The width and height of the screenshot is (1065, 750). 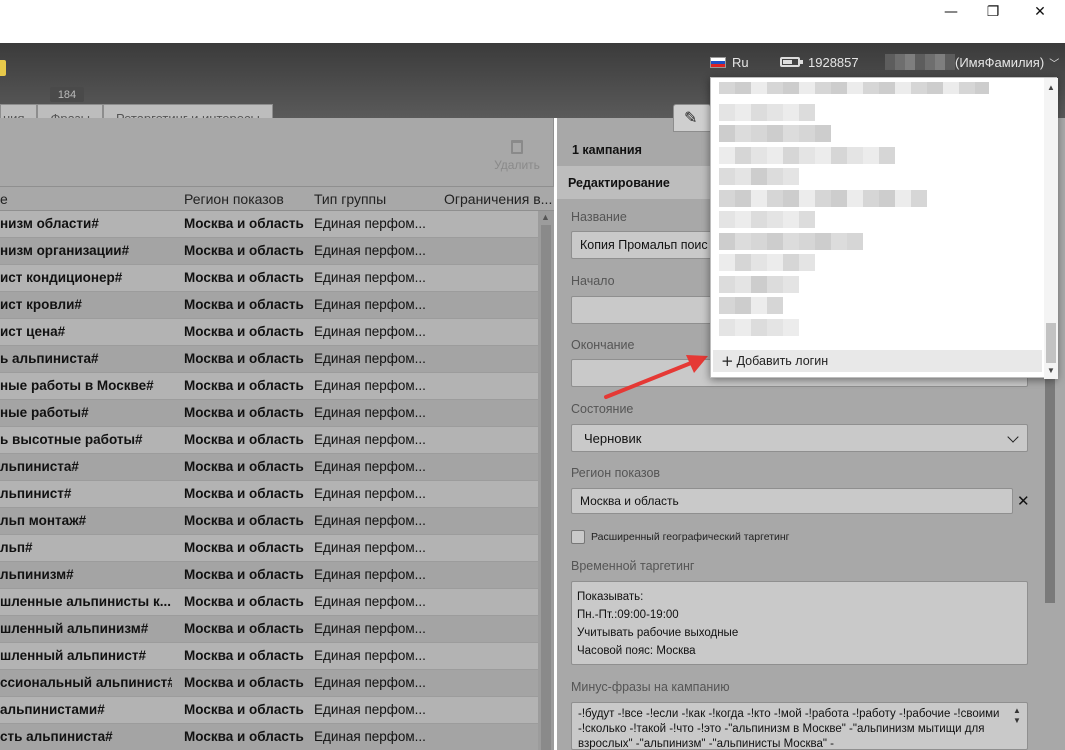 I want to click on add-login-label: Добавить логин, so click(x=782, y=361).